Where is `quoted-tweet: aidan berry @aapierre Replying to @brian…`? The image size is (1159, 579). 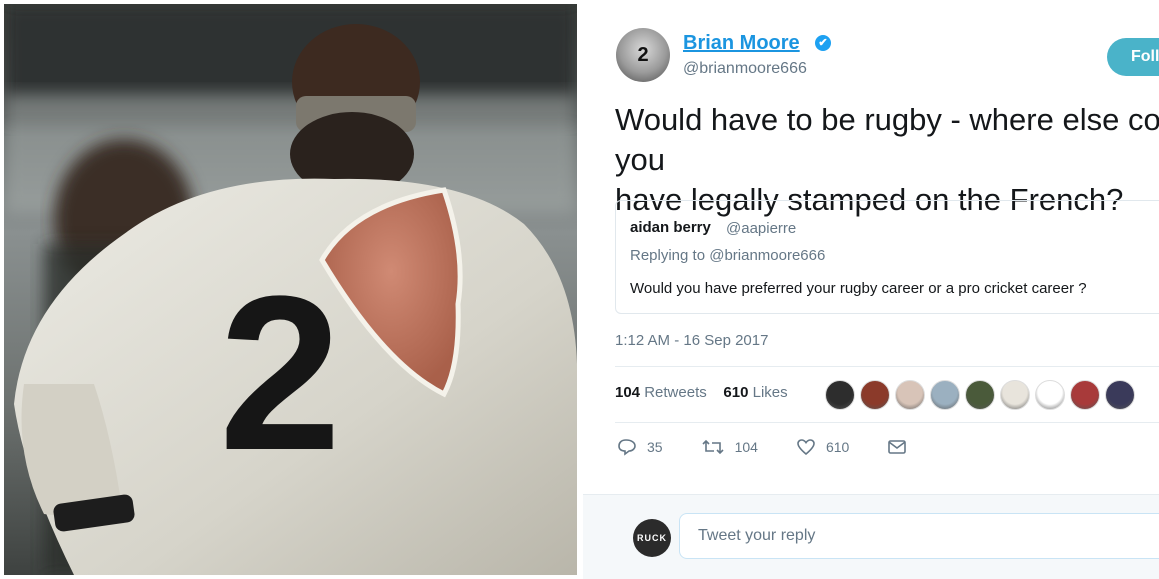 quoted-tweet: aidan berry @aapierre Replying to @brian… is located at coordinates (887, 257).